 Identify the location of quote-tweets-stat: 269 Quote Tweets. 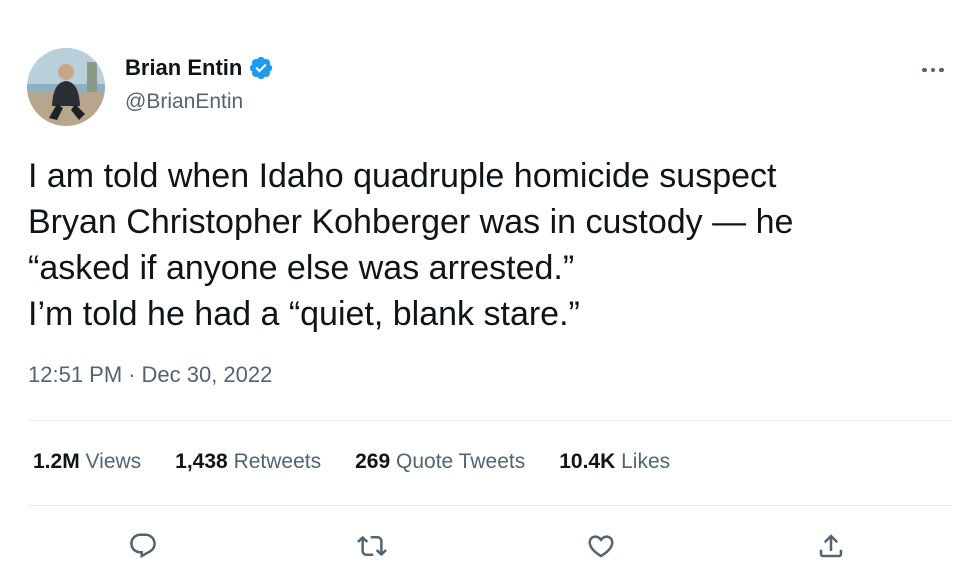
(440, 462).